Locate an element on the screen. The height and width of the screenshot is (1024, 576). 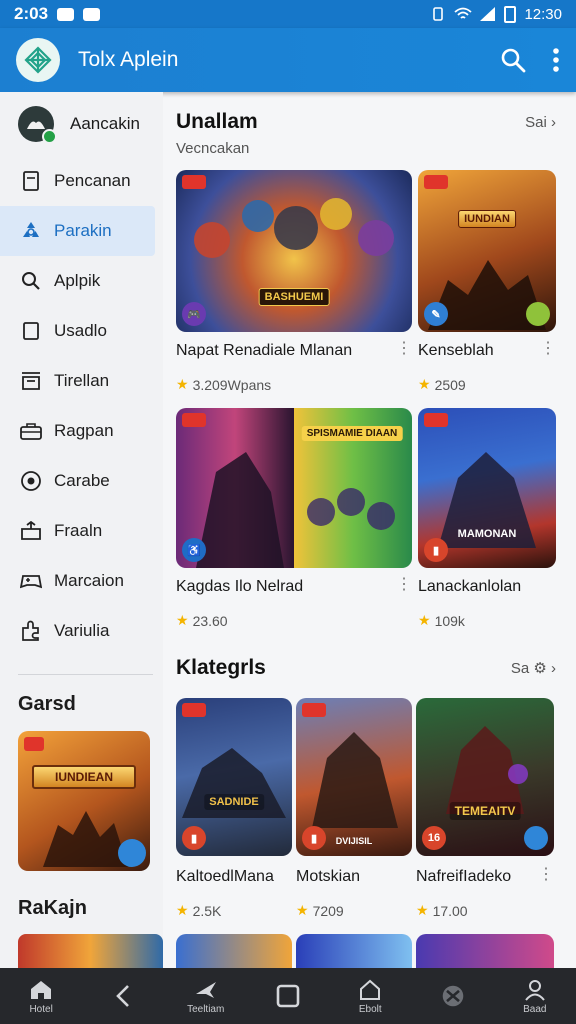
game-tile-1: BASHUEMI 🎮 is located at coordinates (294, 251).